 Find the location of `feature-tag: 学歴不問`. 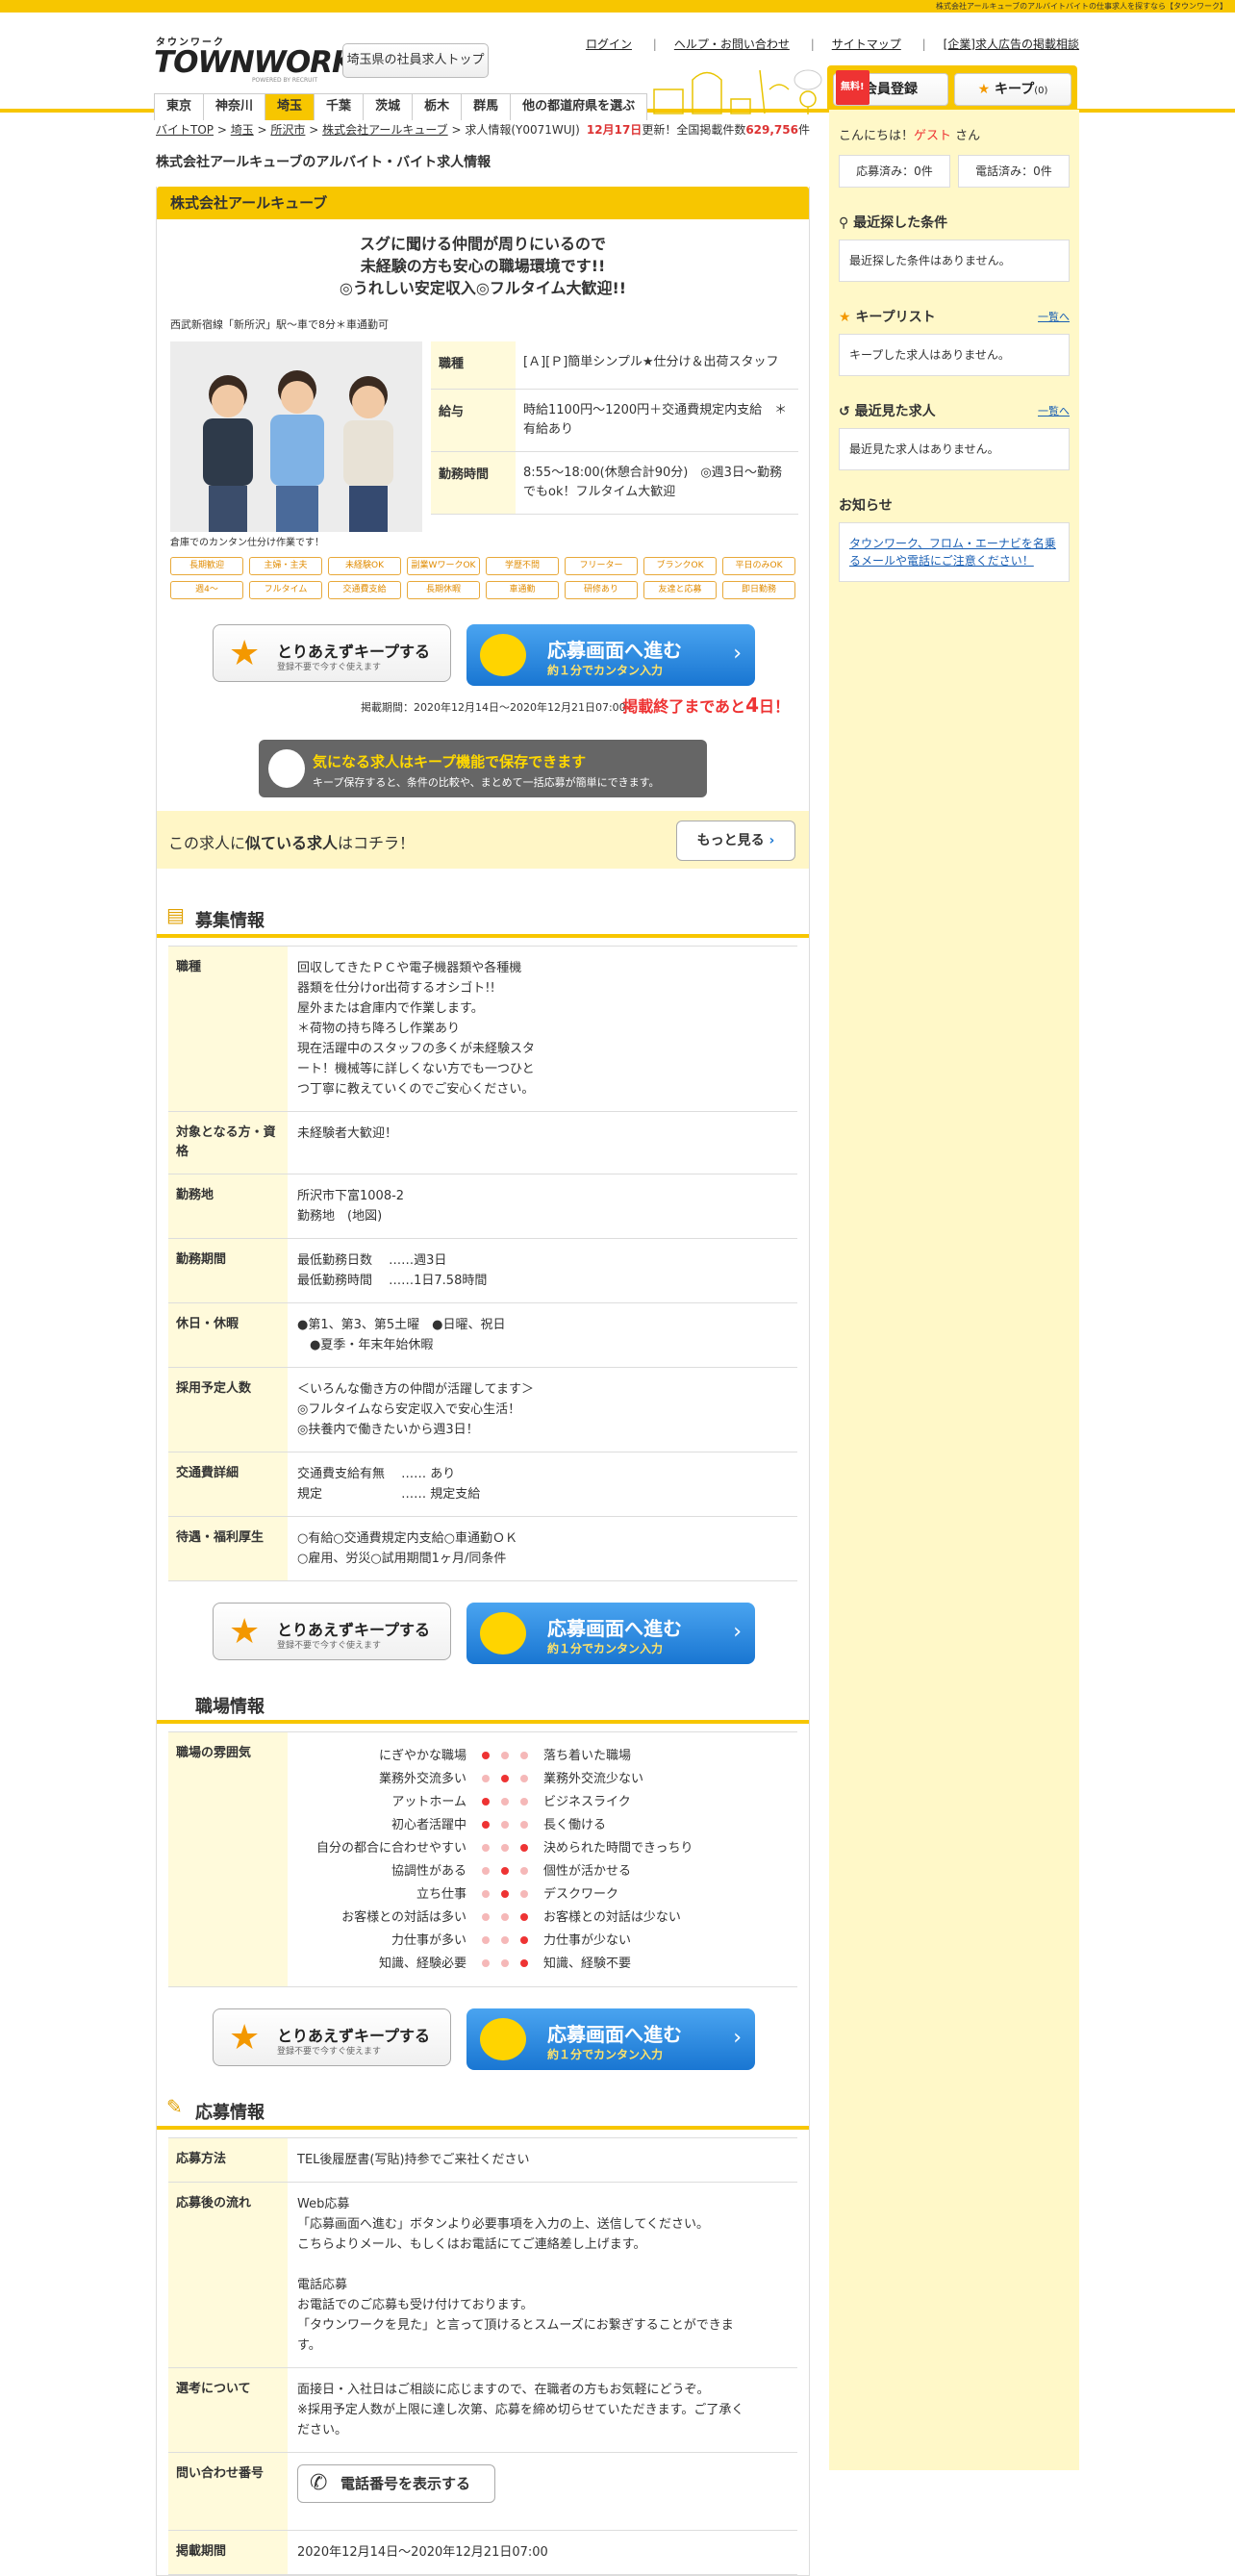

feature-tag: 学歴不問 is located at coordinates (522, 566).